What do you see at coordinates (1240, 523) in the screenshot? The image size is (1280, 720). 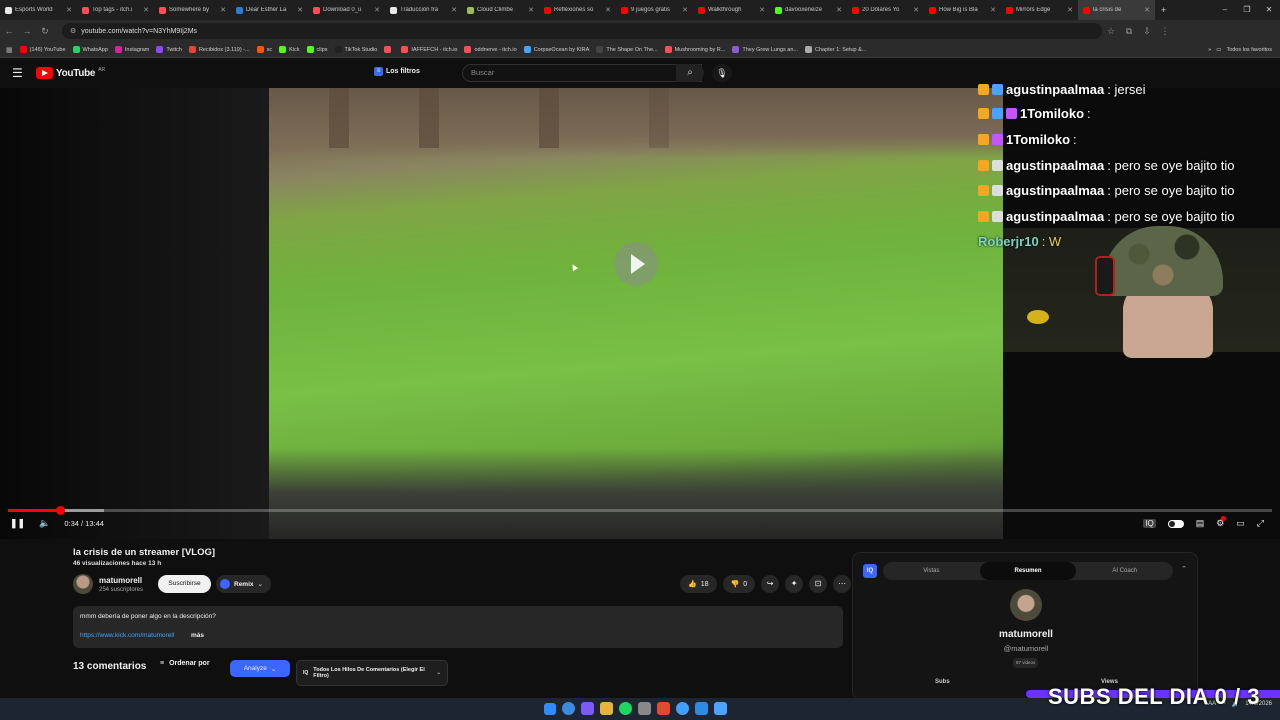 I see `theater-mode-icon: ▭` at bounding box center [1240, 523].